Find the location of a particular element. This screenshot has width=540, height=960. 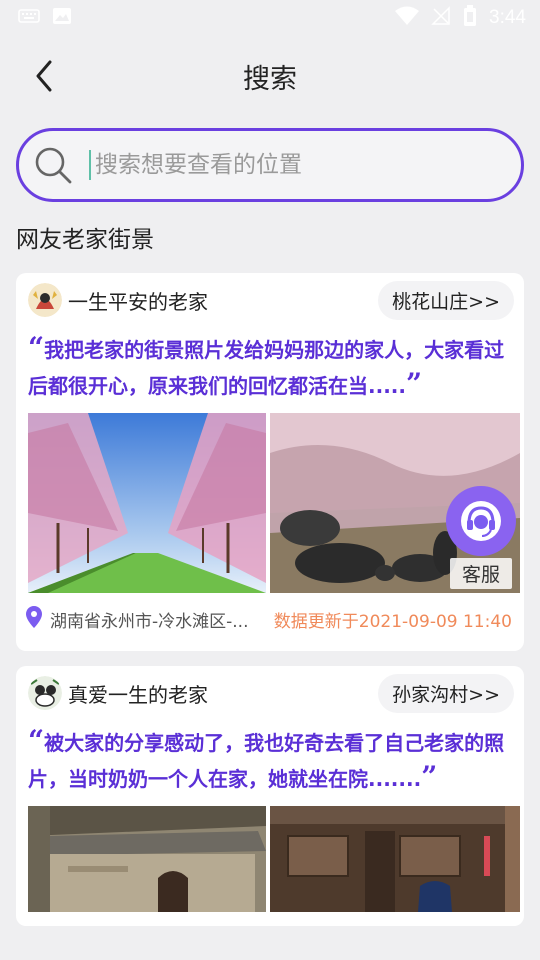

status-bar: 3:44 is located at coordinates (270, 18).